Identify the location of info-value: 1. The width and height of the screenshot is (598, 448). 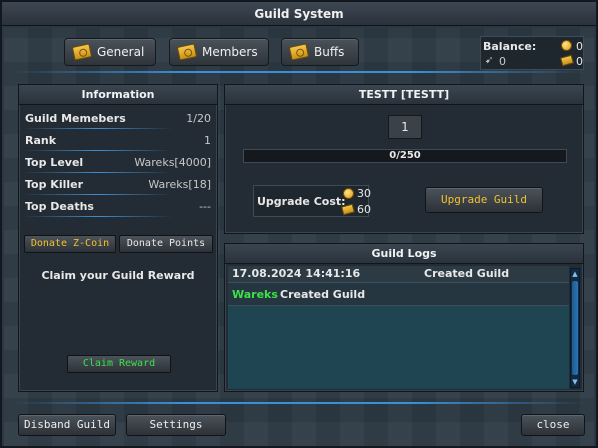
(207, 140).